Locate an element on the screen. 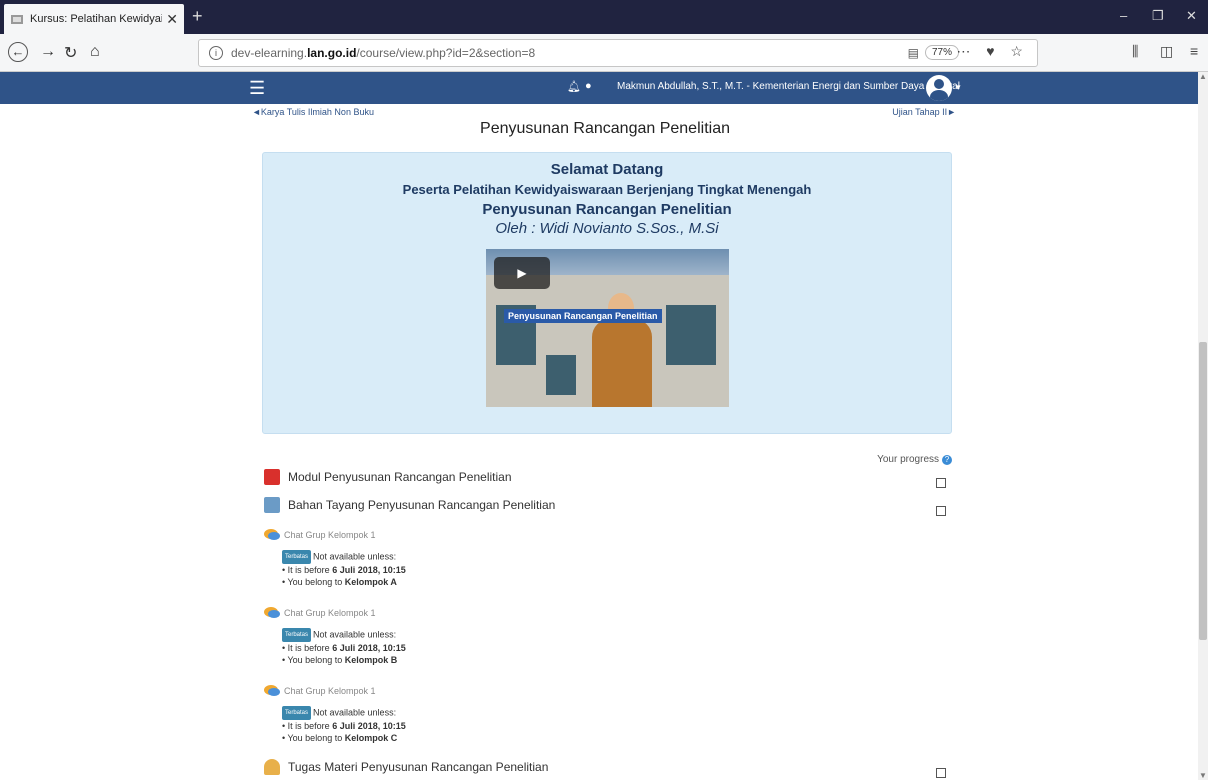  reader-view-icon: ▤ is located at coordinates (913, 53).